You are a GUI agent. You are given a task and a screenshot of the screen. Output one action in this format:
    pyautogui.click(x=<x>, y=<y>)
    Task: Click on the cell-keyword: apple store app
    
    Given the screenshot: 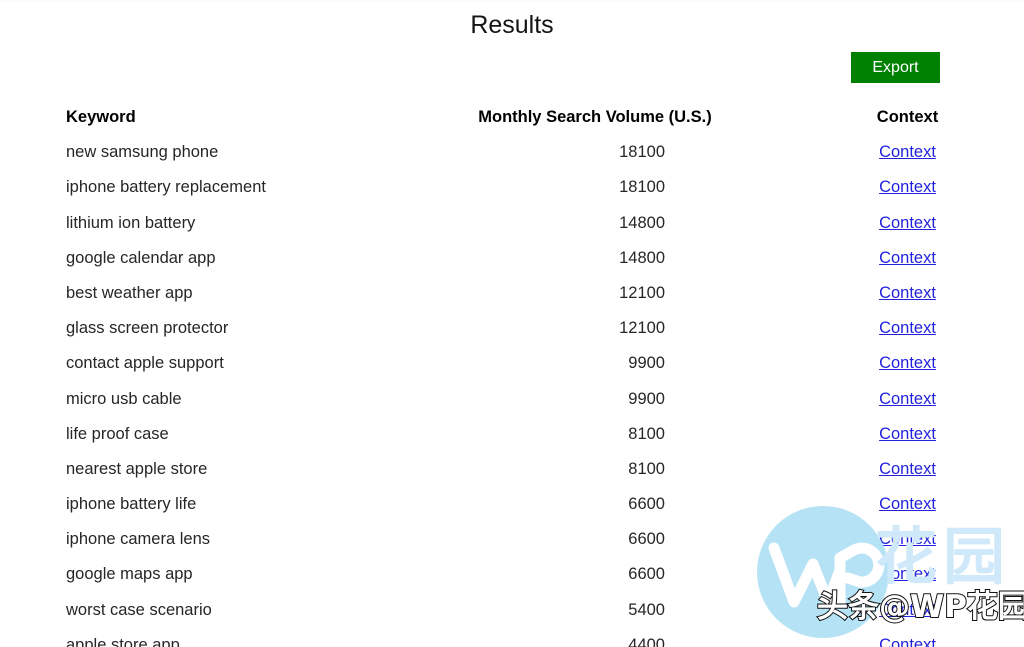 What is the action you would take?
    pyautogui.click(x=123, y=641)
    